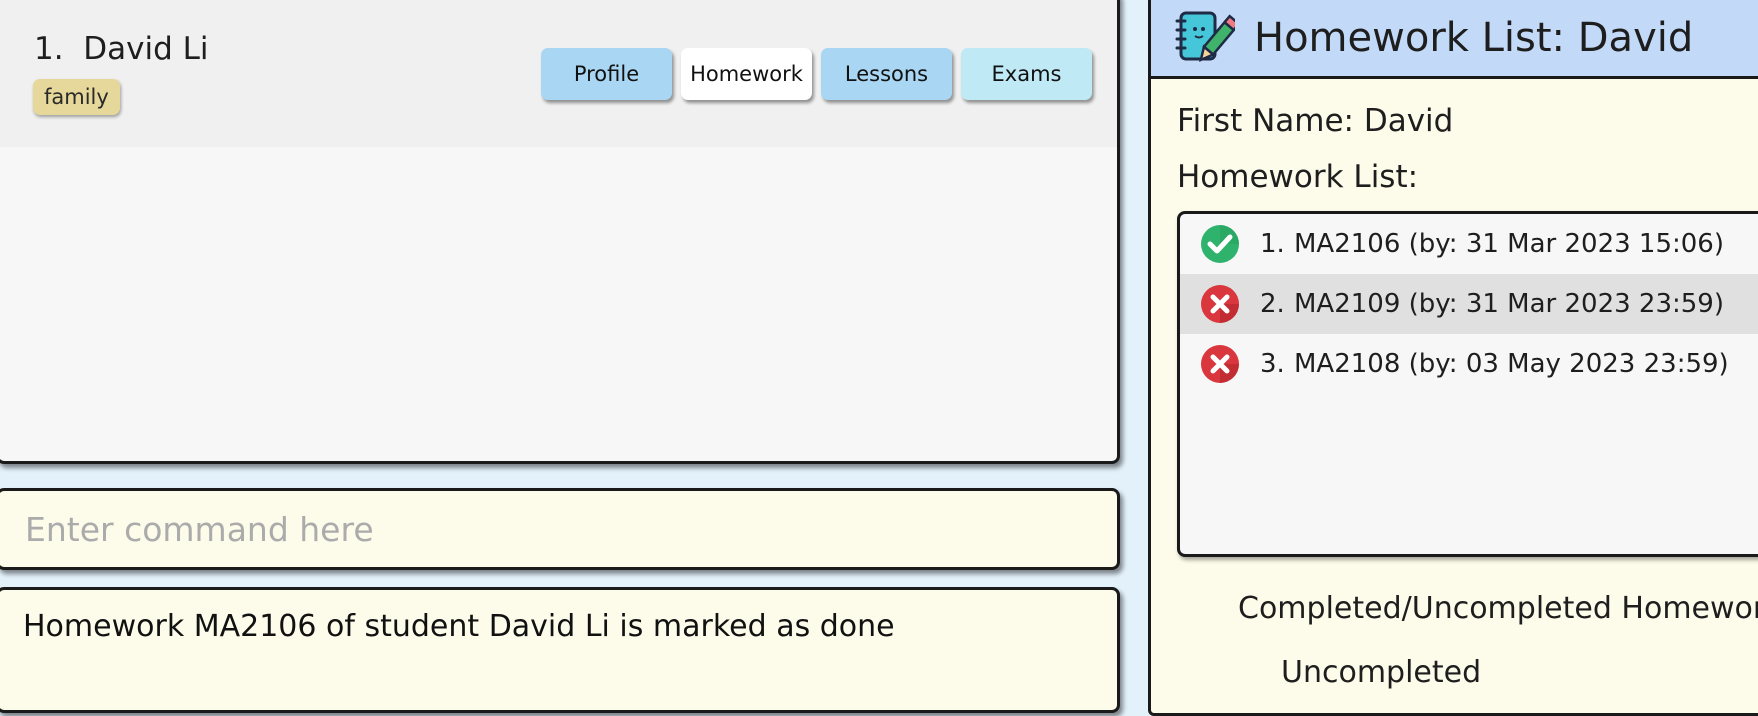 Image resolution: width=1758 pixels, height=716 pixels. I want to click on homework-item-2: 2. MA2109 (by: 31 Mar 2023 23:59), so click(1469, 304).